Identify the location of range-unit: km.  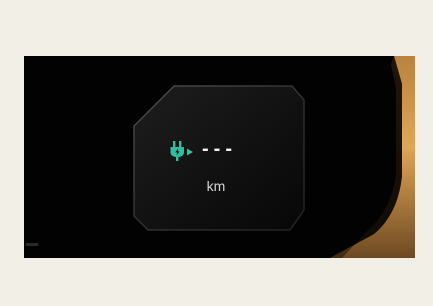
(216, 186).